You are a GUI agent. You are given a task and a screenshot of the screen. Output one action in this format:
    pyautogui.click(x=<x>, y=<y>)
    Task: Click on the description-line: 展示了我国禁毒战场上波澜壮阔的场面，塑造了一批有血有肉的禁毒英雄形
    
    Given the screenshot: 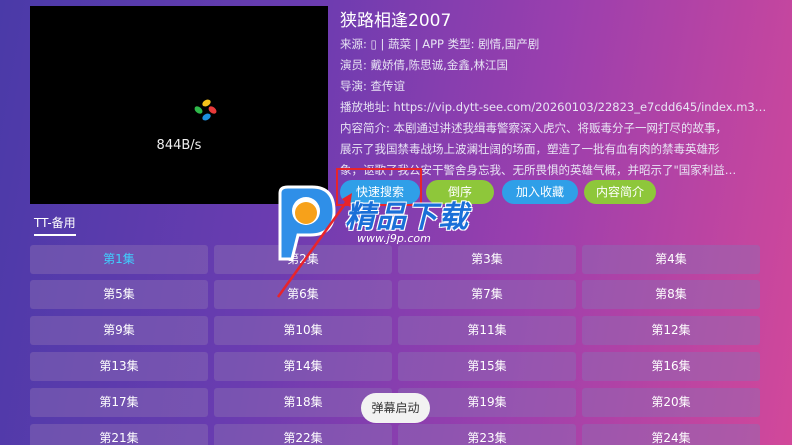 What is the action you would take?
    pyautogui.click(x=530, y=149)
    